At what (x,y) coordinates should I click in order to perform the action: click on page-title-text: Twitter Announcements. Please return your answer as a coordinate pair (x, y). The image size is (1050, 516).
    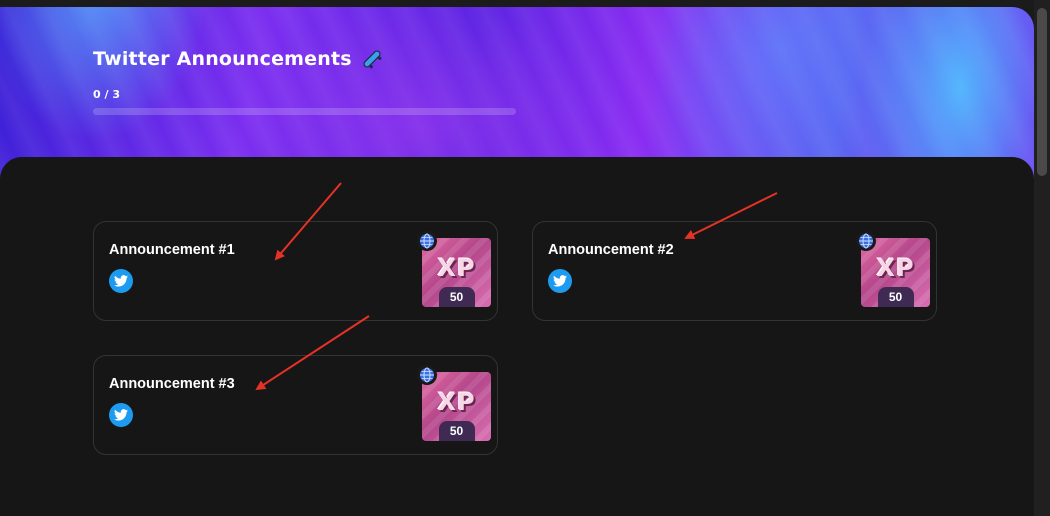
    Looking at the image, I should click on (222, 59).